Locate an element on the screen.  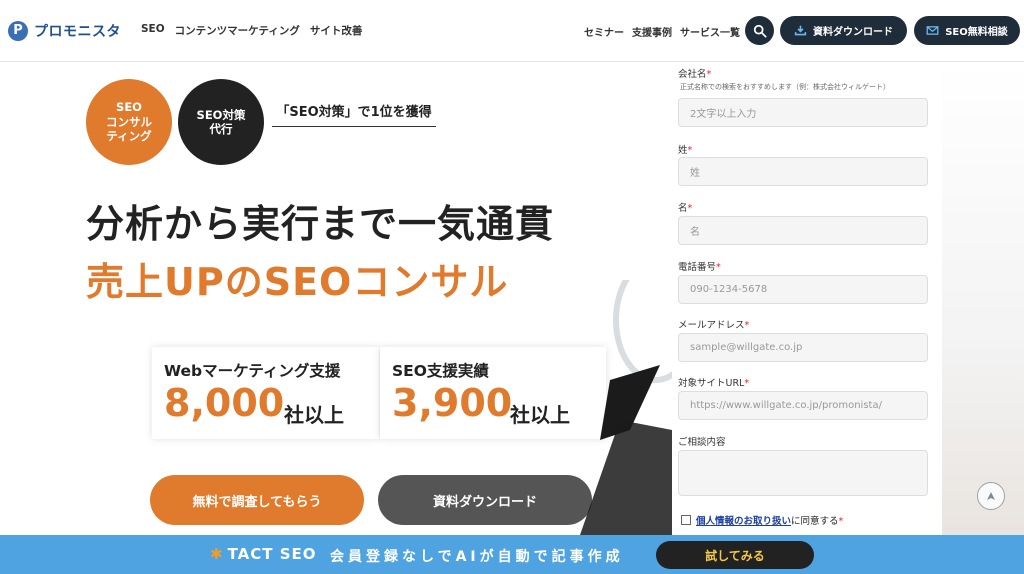
privacy-checkbox is located at coordinates (686, 520).